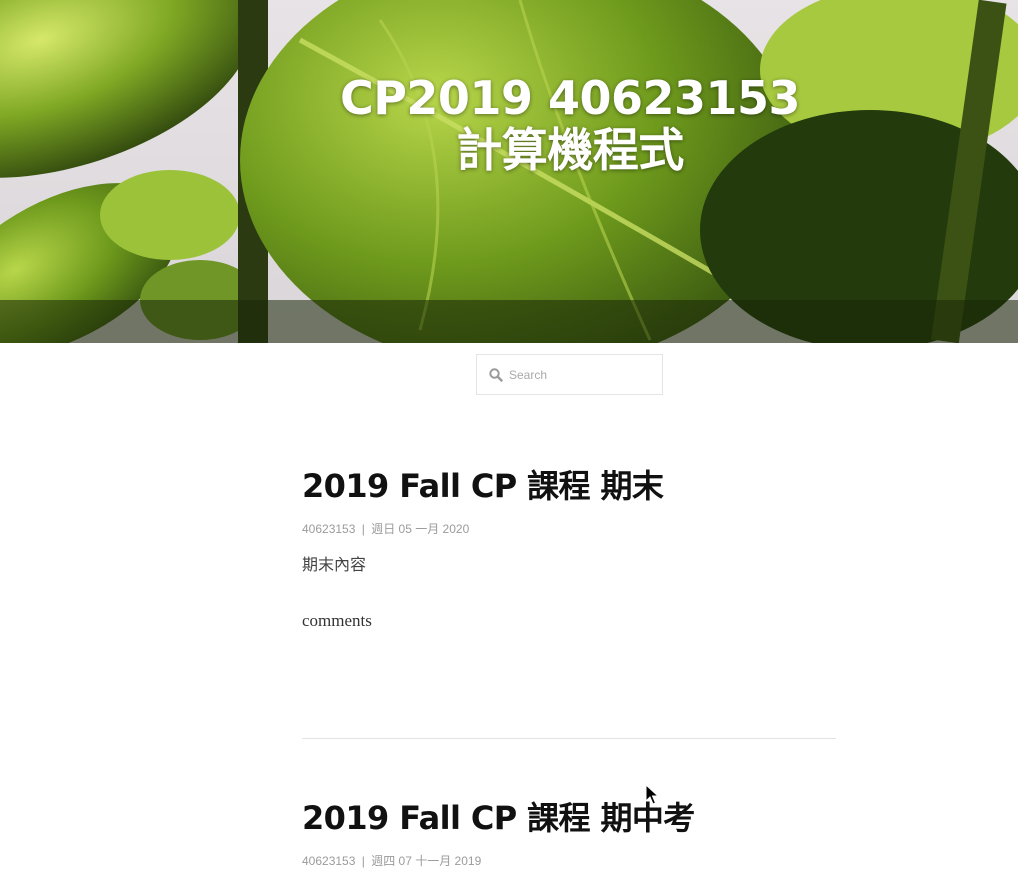 Image resolution: width=1018 pixels, height=889 pixels. I want to click on search-input, so click(583, 375).